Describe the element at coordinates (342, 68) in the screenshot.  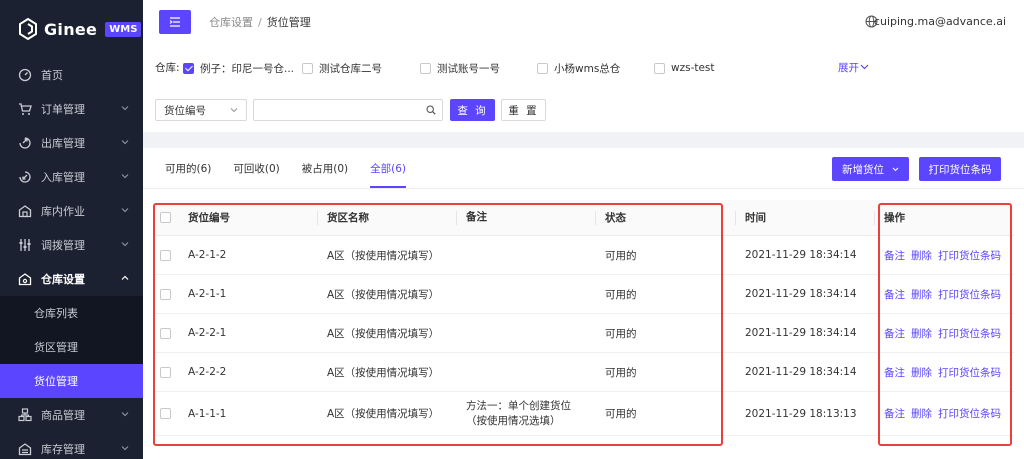
I see `warehouse-option: 测试仓库二号` at that location.